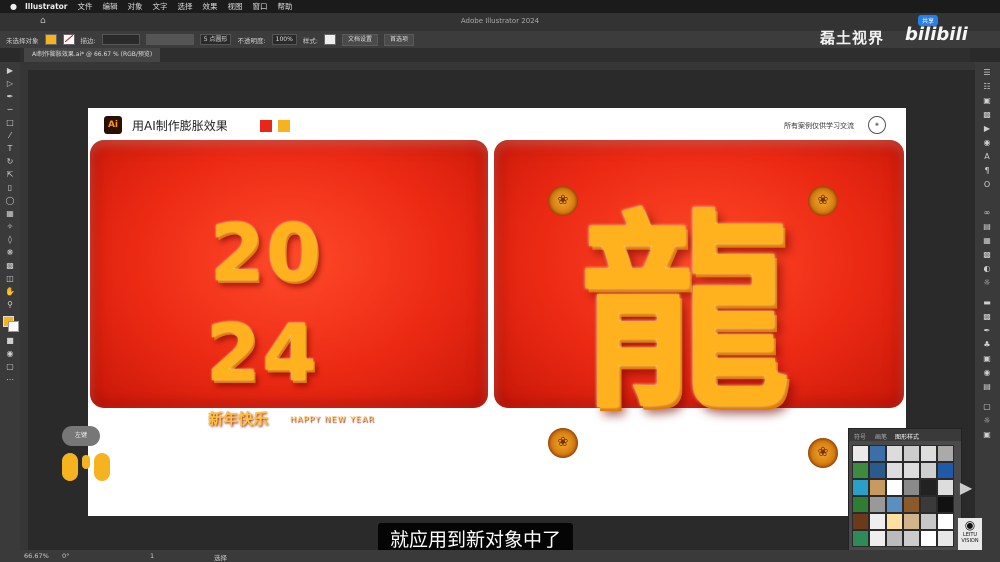 The width and height of the screenshot is (1000, 562). What do you see at coordinates (10, 367) in the screenshot?
I see `screen-mode-icon: ▢` at bounding box center [10, 367].